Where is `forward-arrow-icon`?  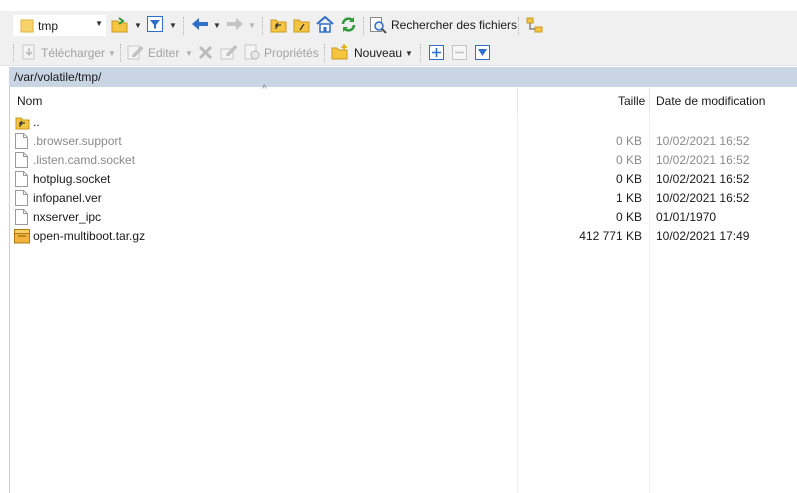
forward-arrow-icon is located at coordinates (235, 25).